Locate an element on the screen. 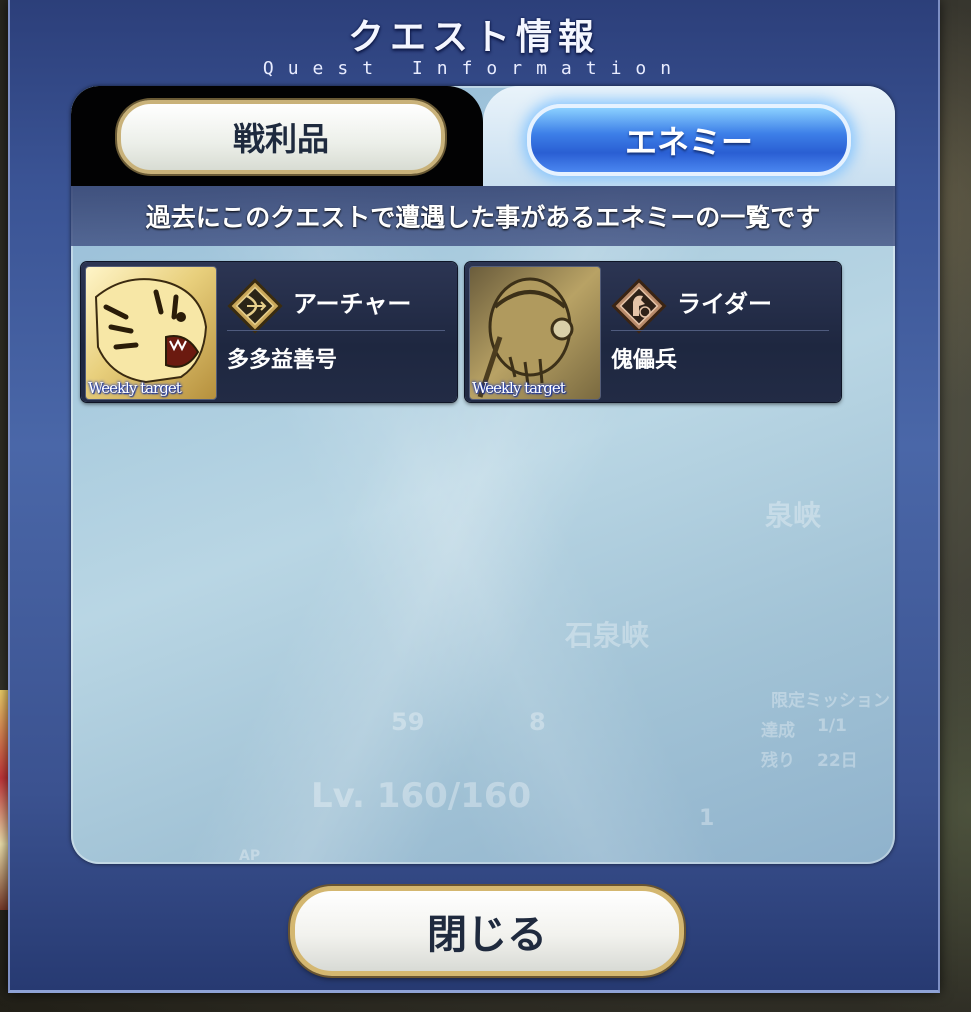  ghost-mission-left-label: 残り is located at coordinates (778, 761).